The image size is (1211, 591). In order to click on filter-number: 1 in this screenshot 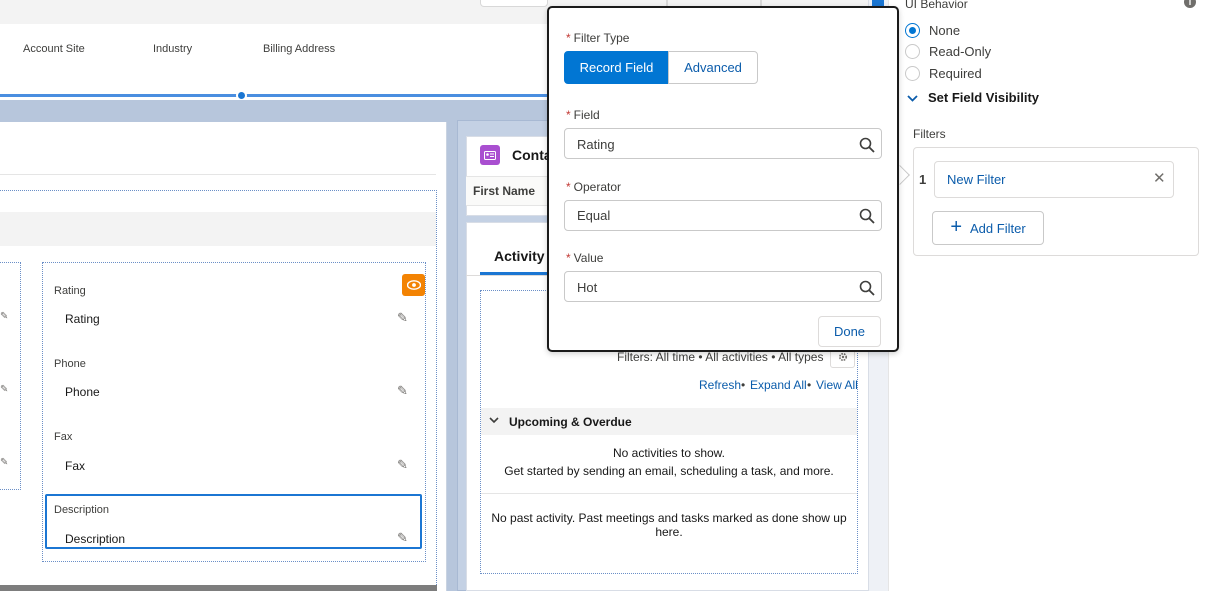, I will do `click(923, 179)`.